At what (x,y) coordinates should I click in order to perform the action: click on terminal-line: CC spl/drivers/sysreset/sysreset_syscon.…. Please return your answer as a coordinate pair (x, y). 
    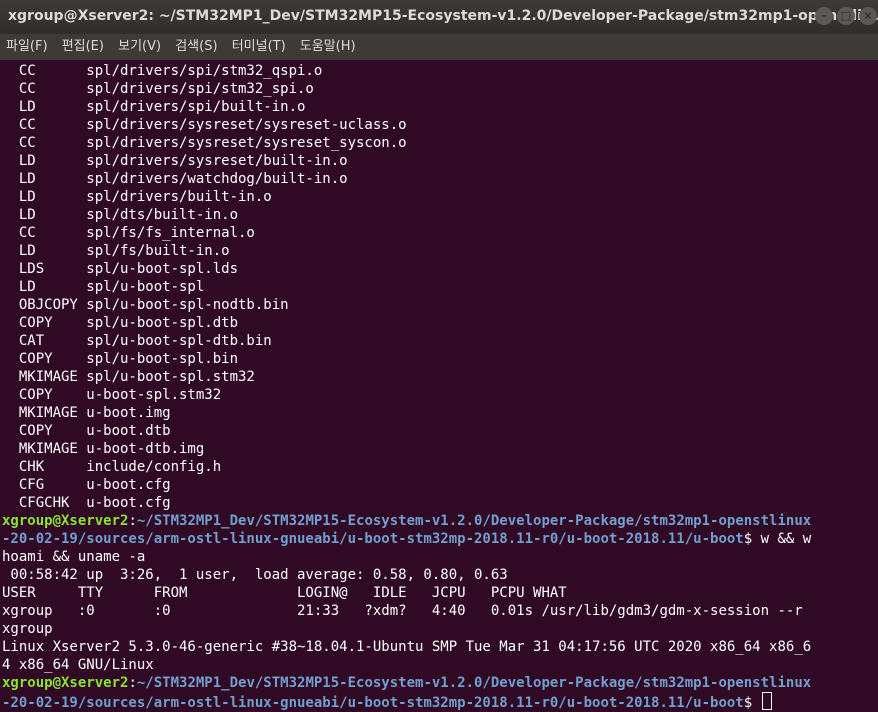
    Looking at the image, I should click on (204, 143).